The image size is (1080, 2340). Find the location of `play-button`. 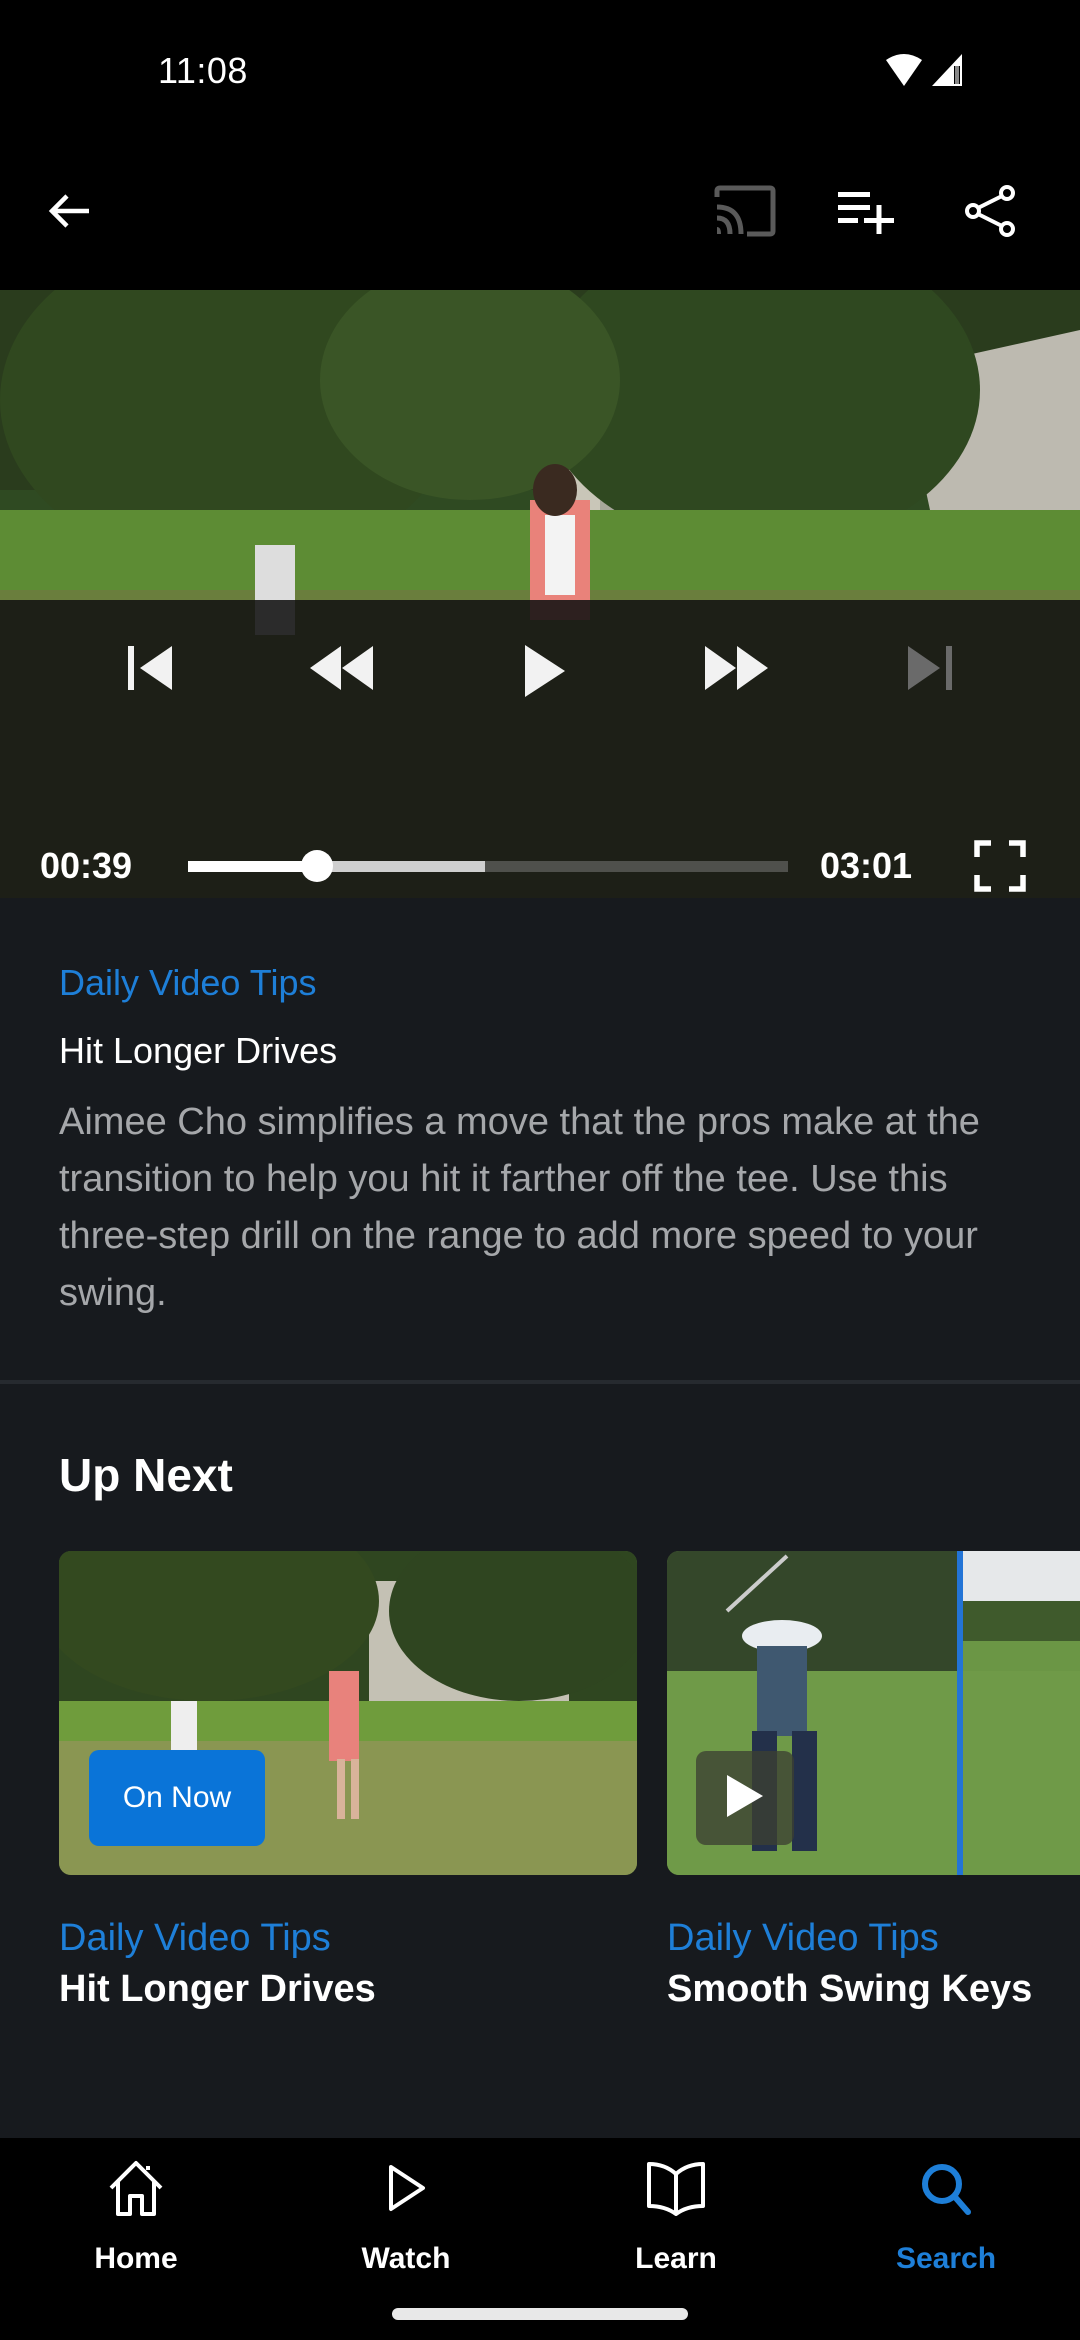

play-button is located at coordinates (545, 673).